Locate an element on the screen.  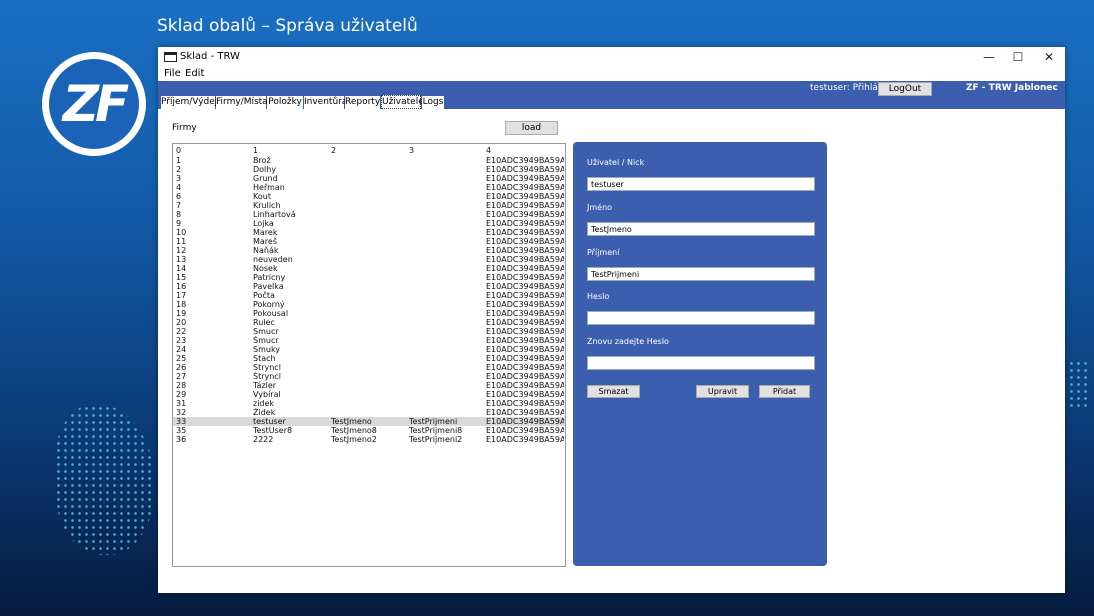
title-bar: Sklad - TRW — ☐ ✕ is located at coordinates (611, 57).